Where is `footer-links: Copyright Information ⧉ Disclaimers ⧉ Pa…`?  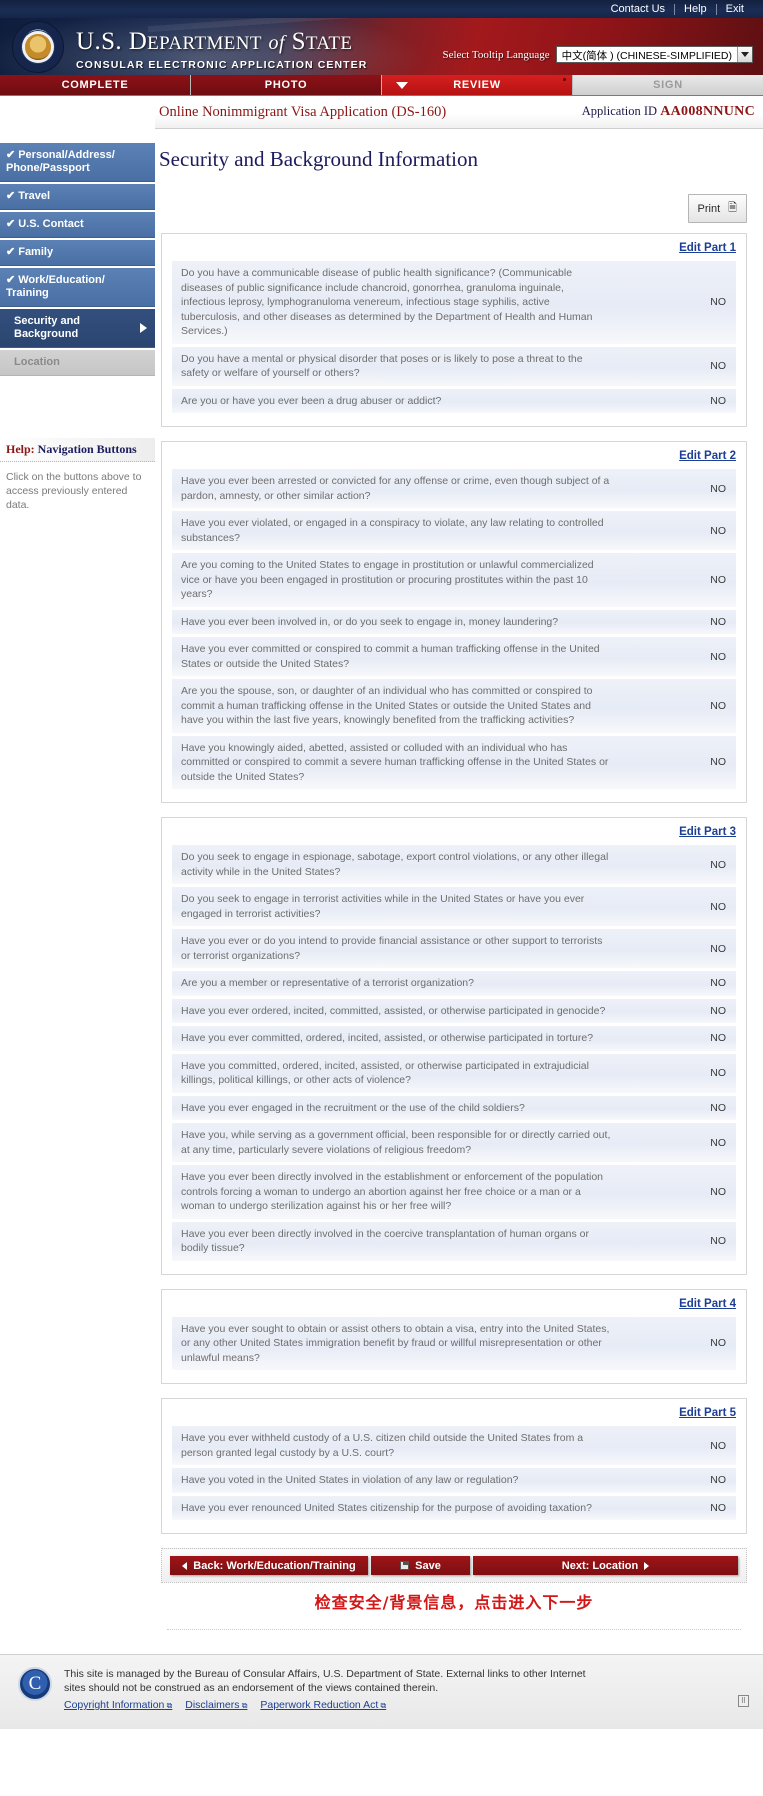 footer-links: Copyright Information ⧉ Disclaimers ⧉ Pa… is located at coordinates (325, 1705).